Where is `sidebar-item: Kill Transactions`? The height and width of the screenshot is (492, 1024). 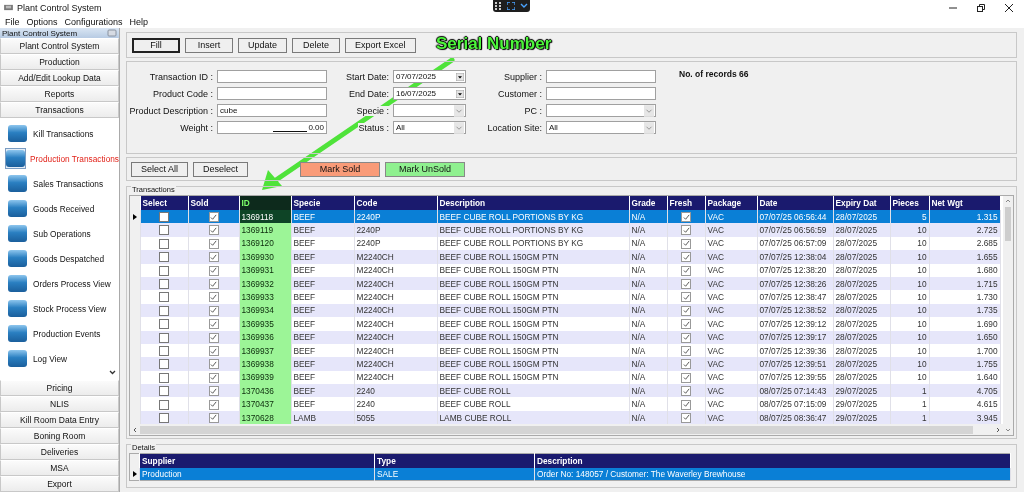 sidebar-item: Kill Transactions is located at coordinates (63, 133).